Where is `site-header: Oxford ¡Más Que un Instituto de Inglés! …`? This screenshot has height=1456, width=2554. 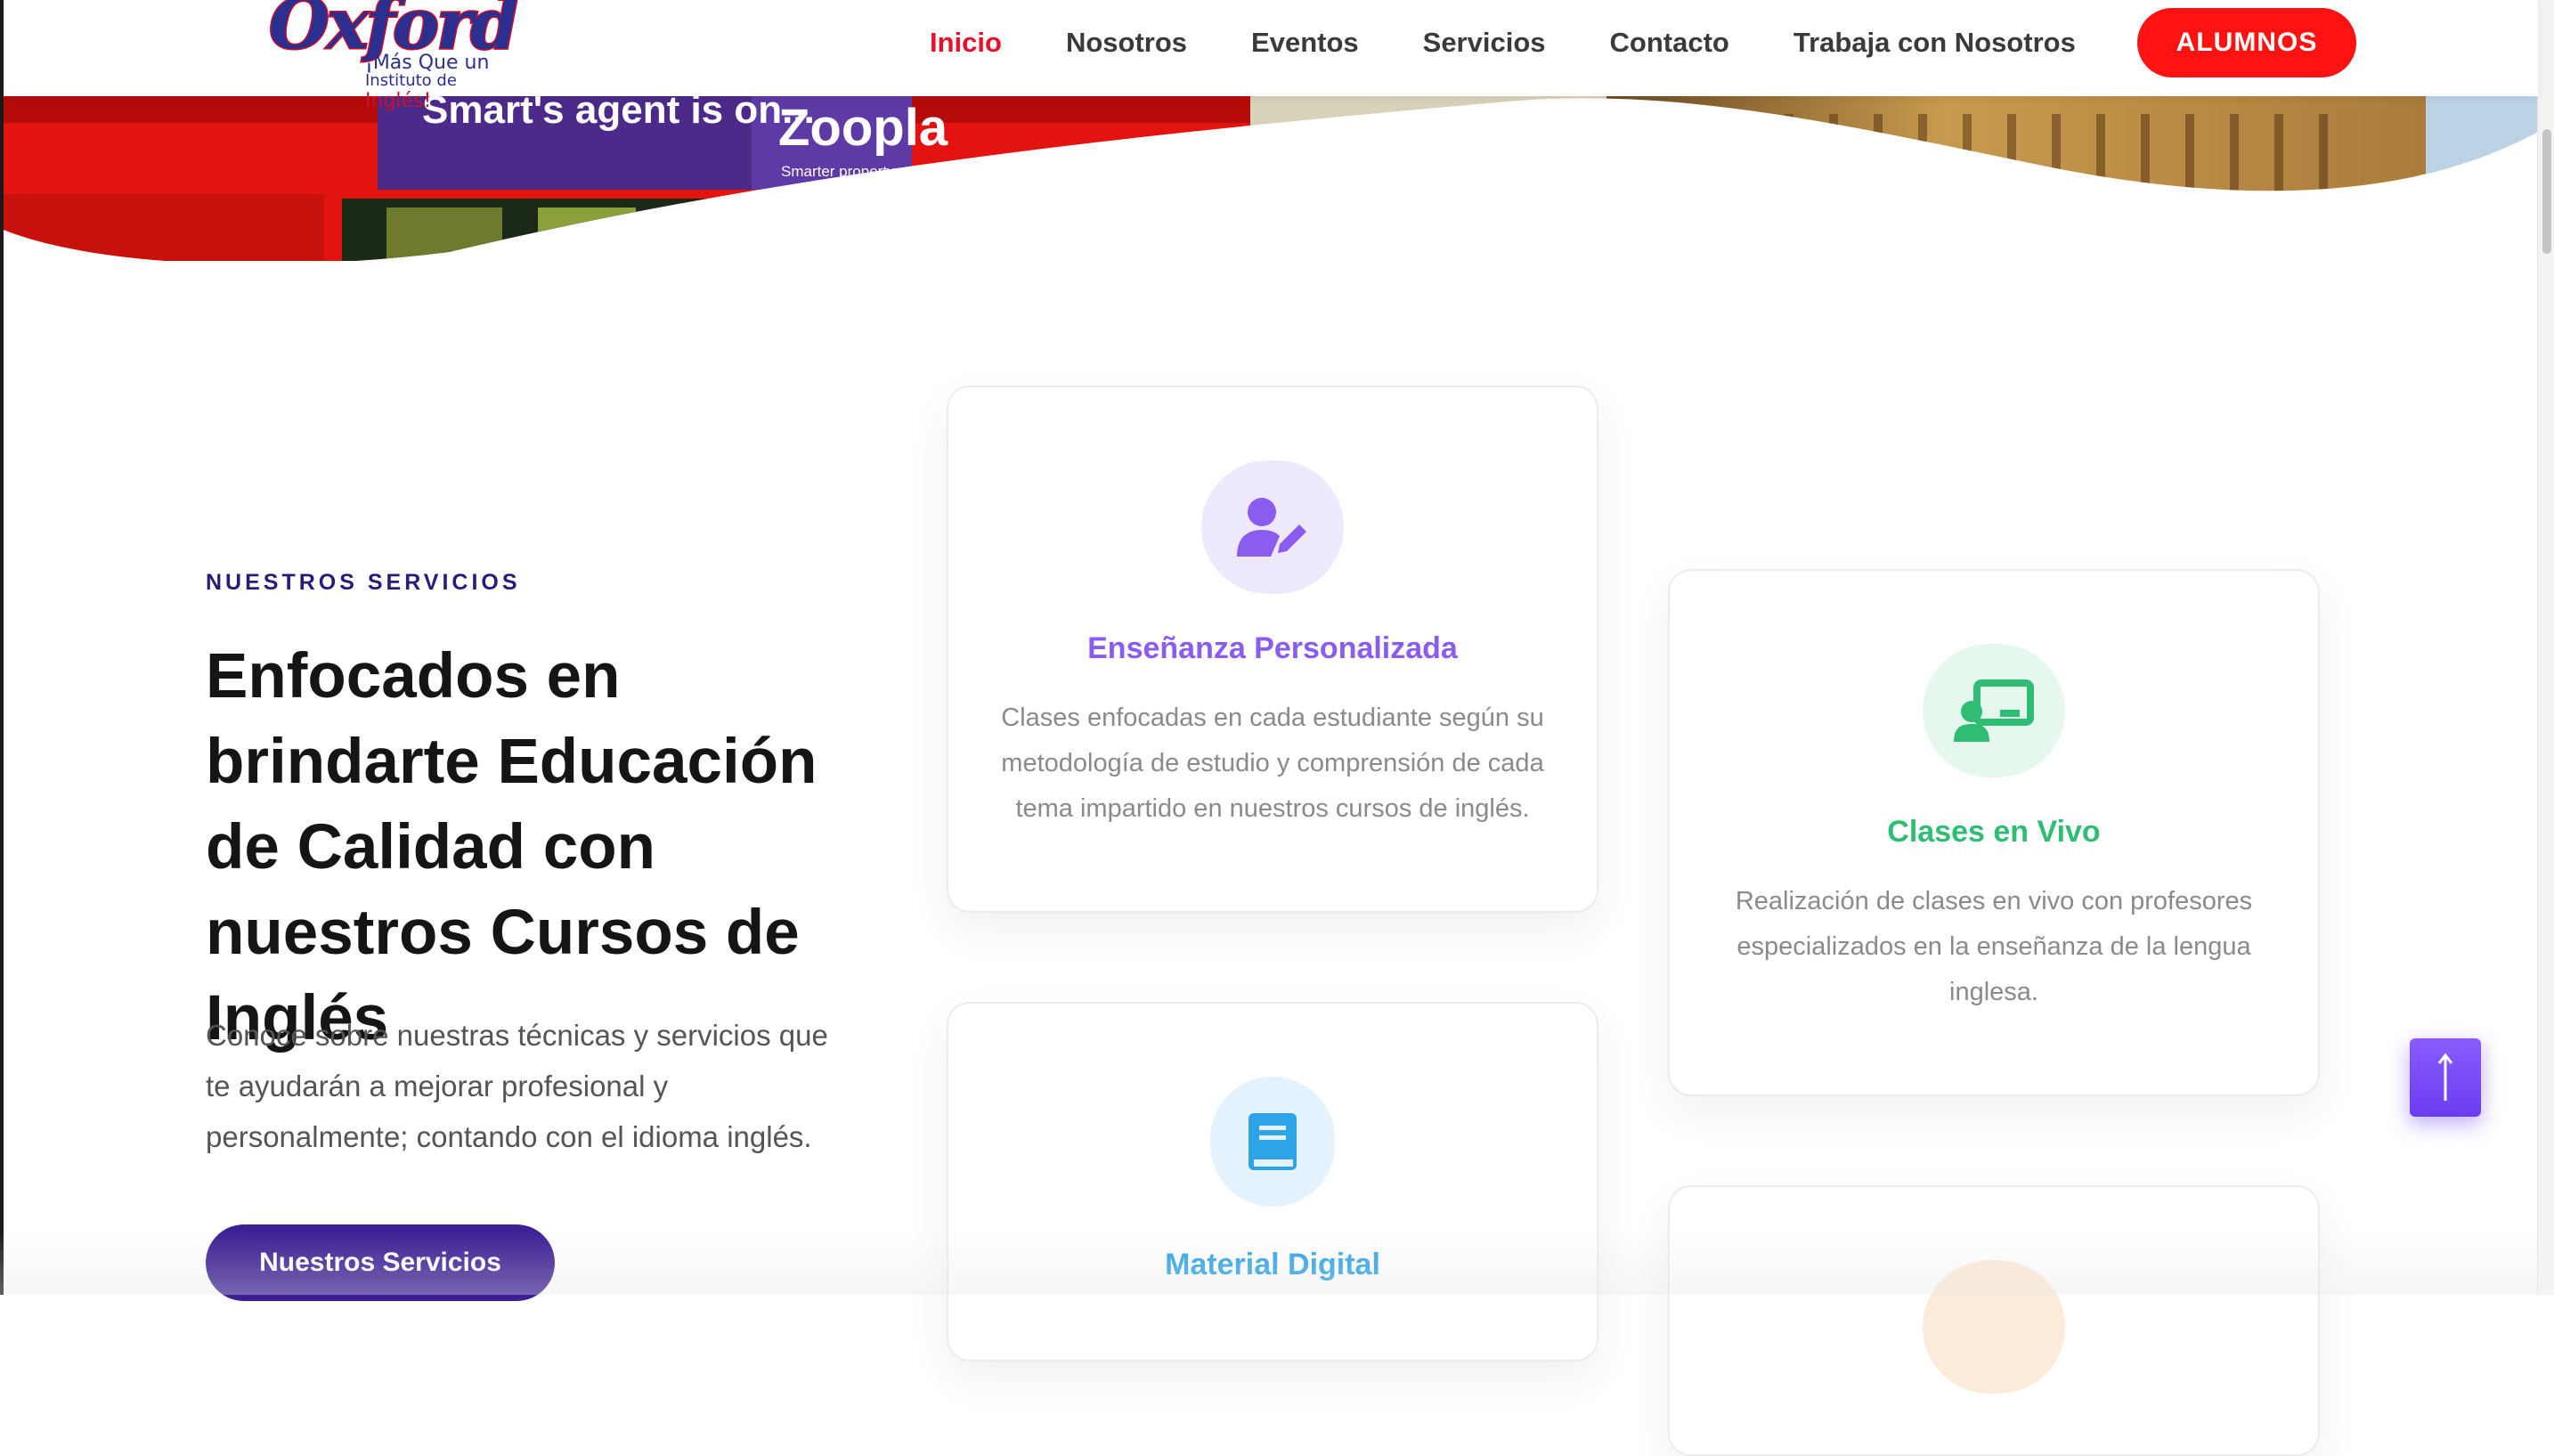 site-header: Oxford ¡Más Que un Instituto de Inglés! … is located at coordinates (1271, 56).